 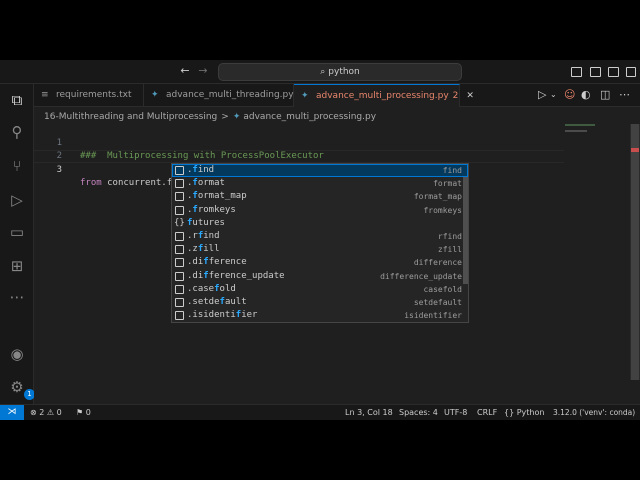 I want to click on copilot-icon: ☺, so click(x=569, y=94).